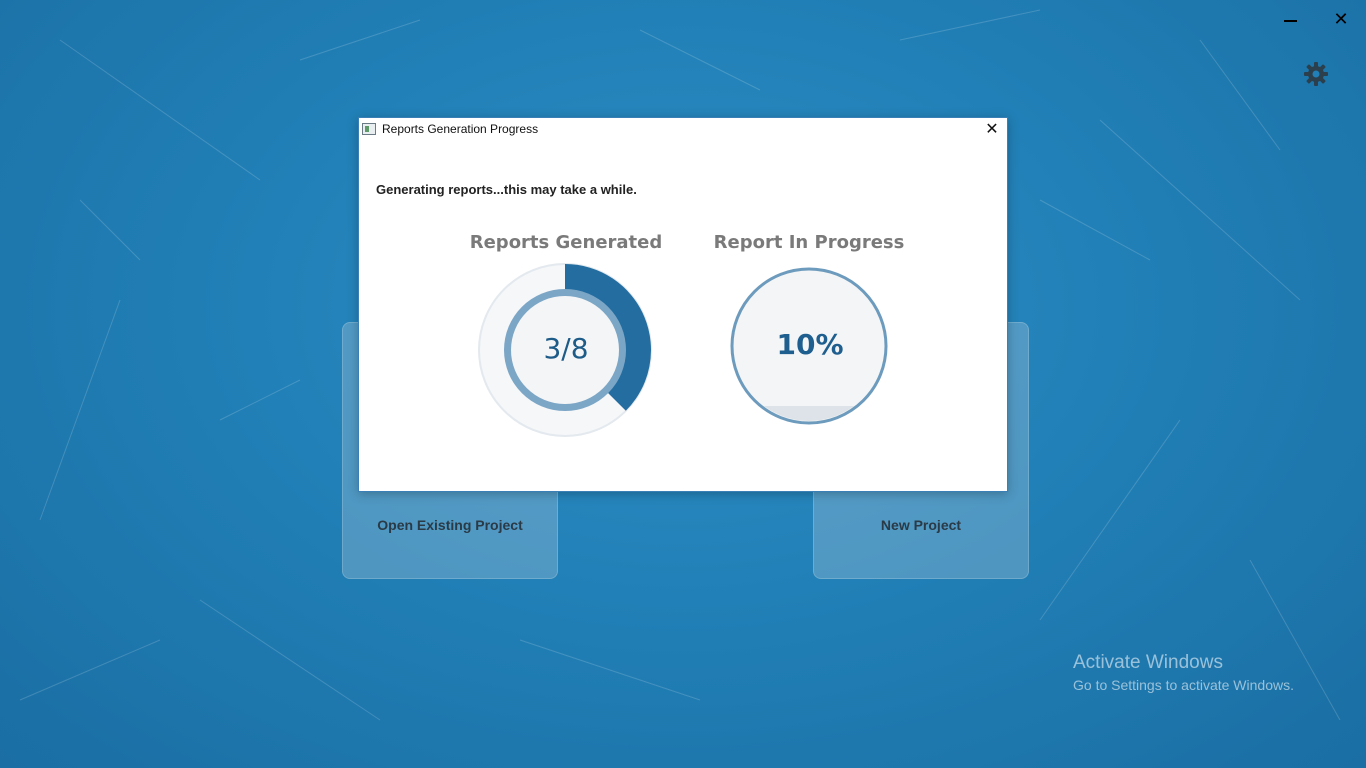 The height and width of the screenshot is (768, 1366). What do you see at coordinates (460, 129) in the screenshot?
I see `dialog-title: Reports Generation Progress` at bounding box center [460, 129].